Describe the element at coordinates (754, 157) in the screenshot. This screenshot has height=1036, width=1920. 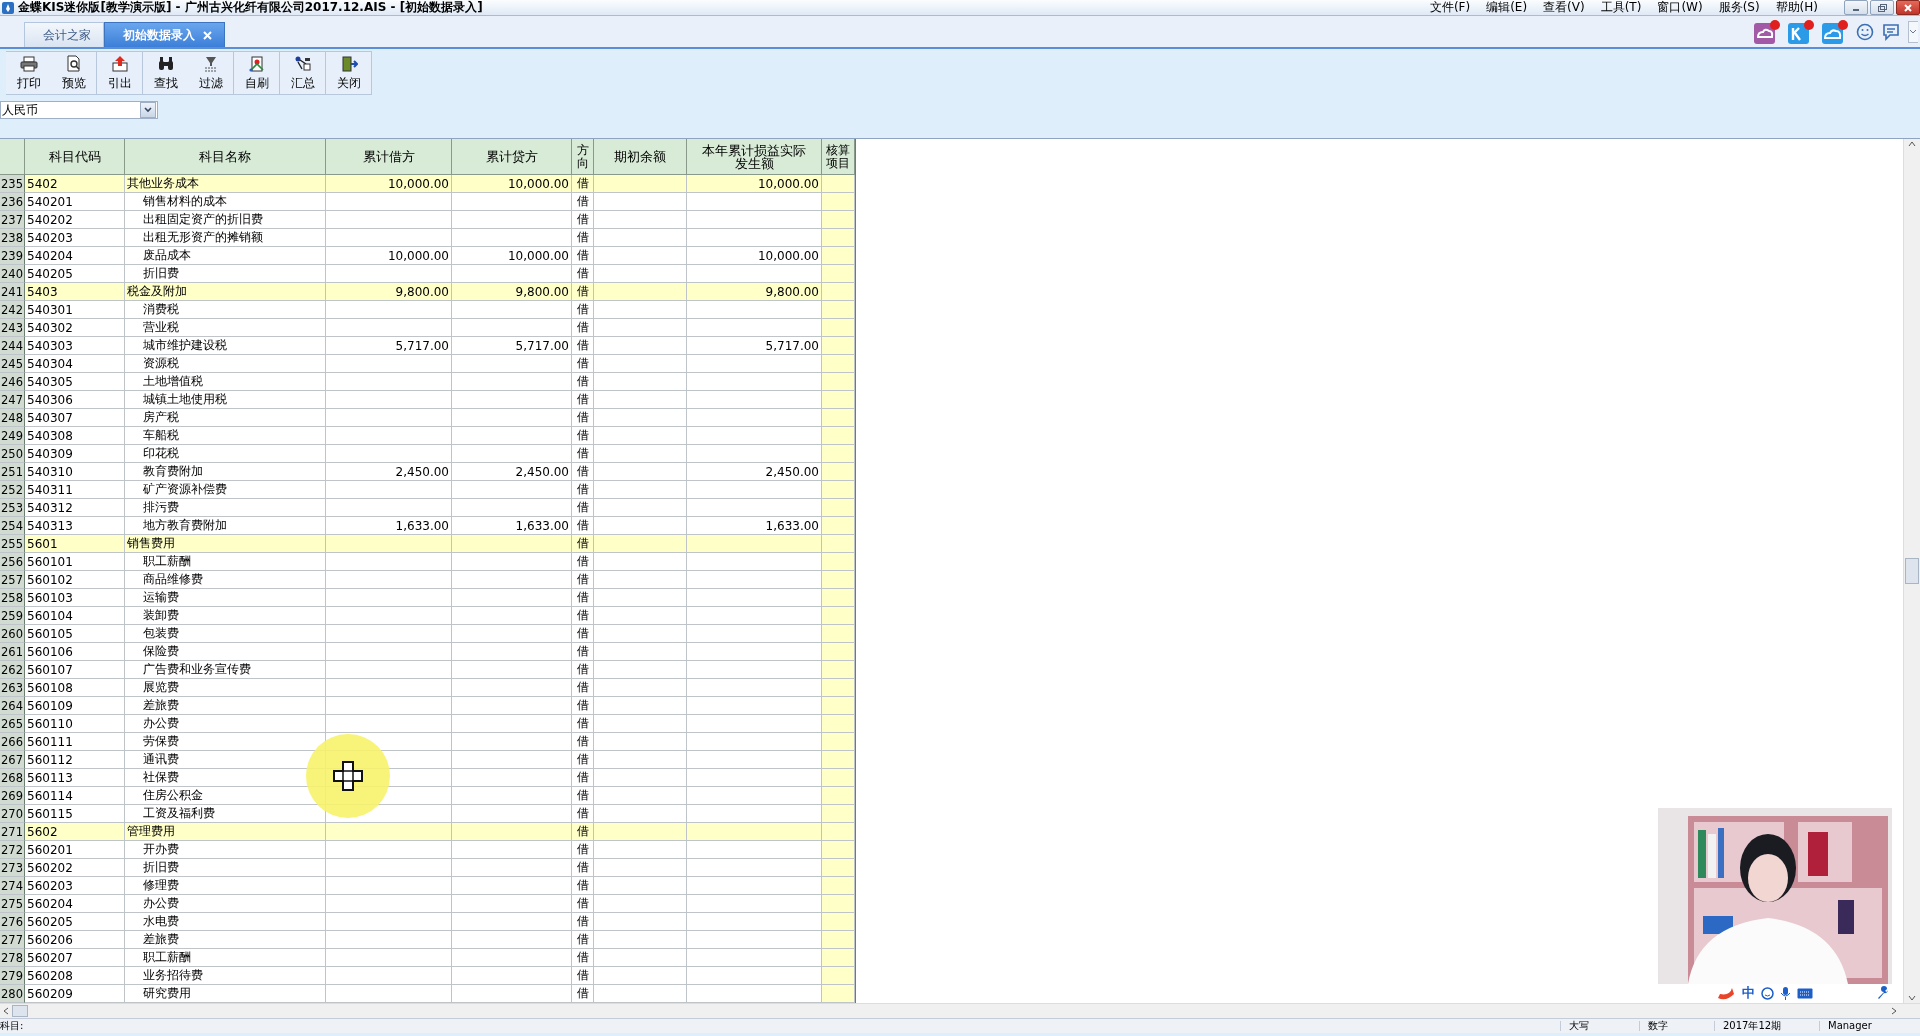
I see `column-header: 本年累计损益实际发生额` at that location.